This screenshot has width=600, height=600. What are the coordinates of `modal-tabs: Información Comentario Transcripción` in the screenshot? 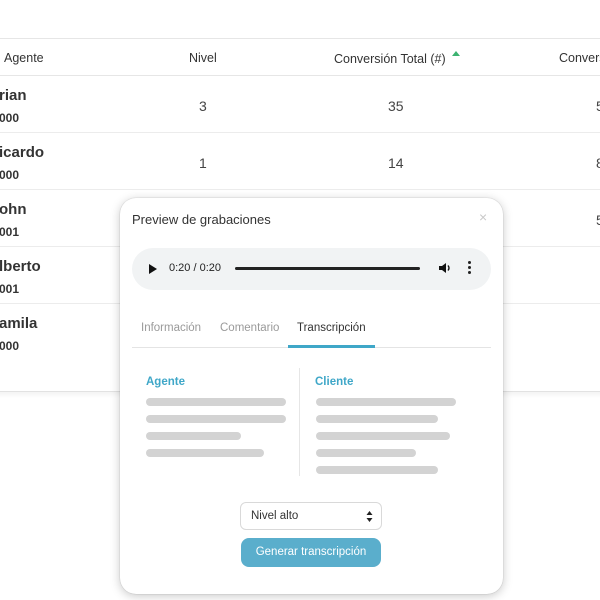 It's located at (311, 335).